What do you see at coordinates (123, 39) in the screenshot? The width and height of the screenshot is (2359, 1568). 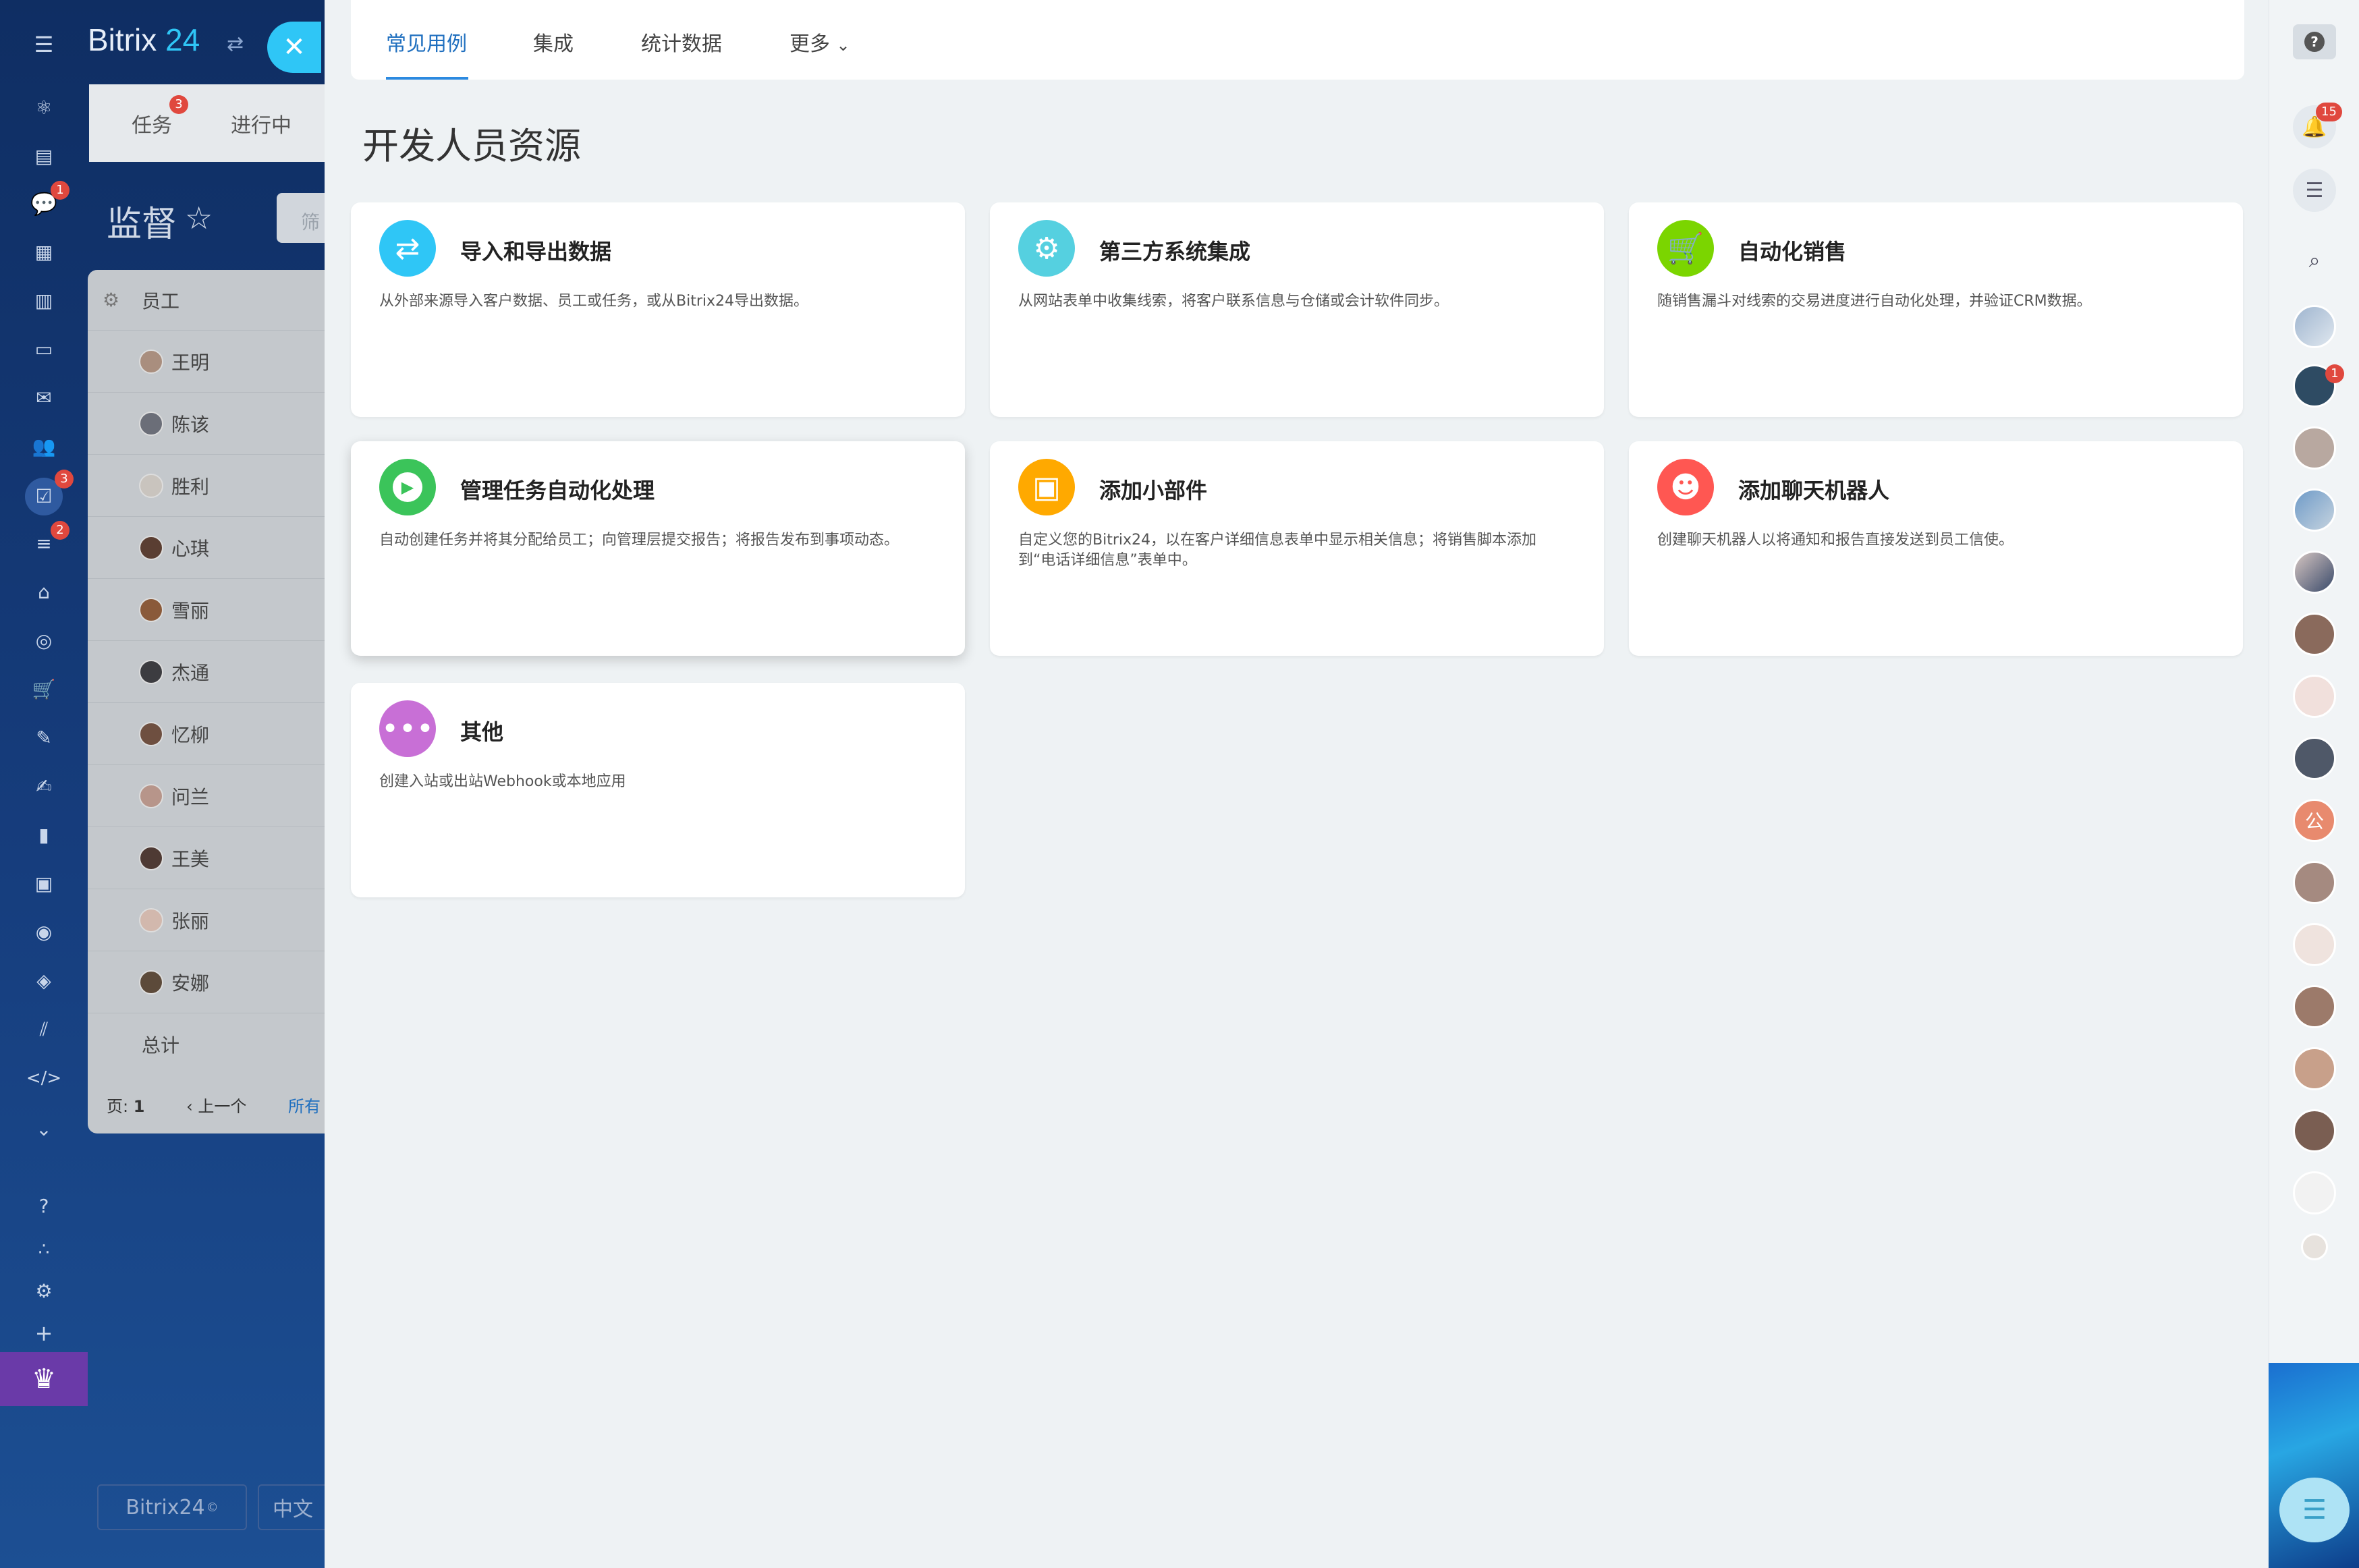 I see `logo-text: Bitrix` at bounding box center [123, 39].